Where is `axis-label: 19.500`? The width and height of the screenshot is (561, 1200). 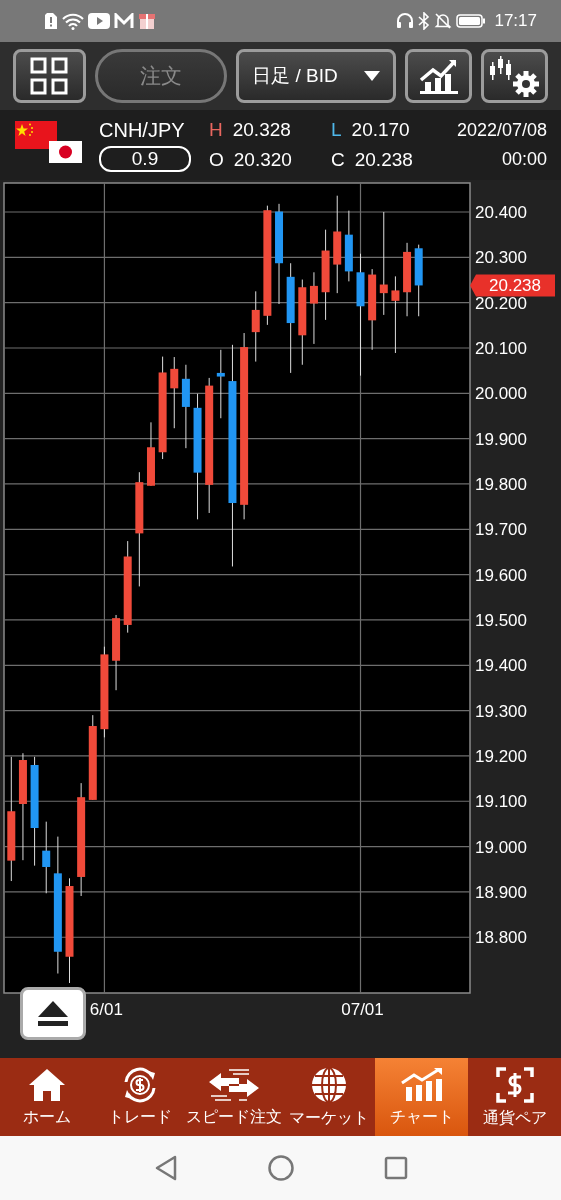
axis-label: 19.500 is located at coordinates (501, 620).